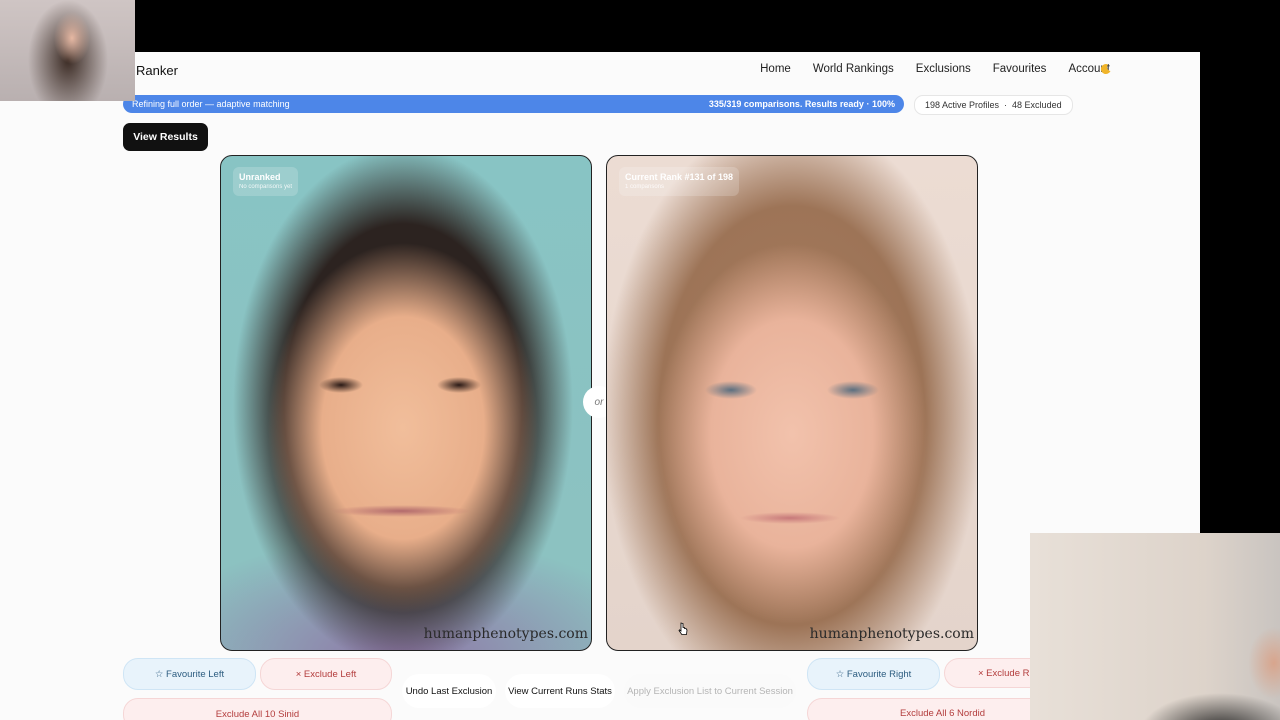  What do you see at coordinates (260, 177) in the screenshot?
I see `left-rank-title: Unranked` at bounding box center [260, 177].